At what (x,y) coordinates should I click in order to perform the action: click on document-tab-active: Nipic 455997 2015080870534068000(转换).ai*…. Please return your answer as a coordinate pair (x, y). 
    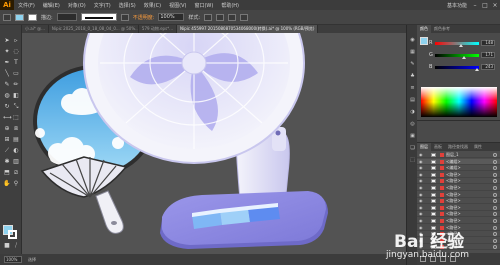
    Looking at the image, I should click on (248, 29).